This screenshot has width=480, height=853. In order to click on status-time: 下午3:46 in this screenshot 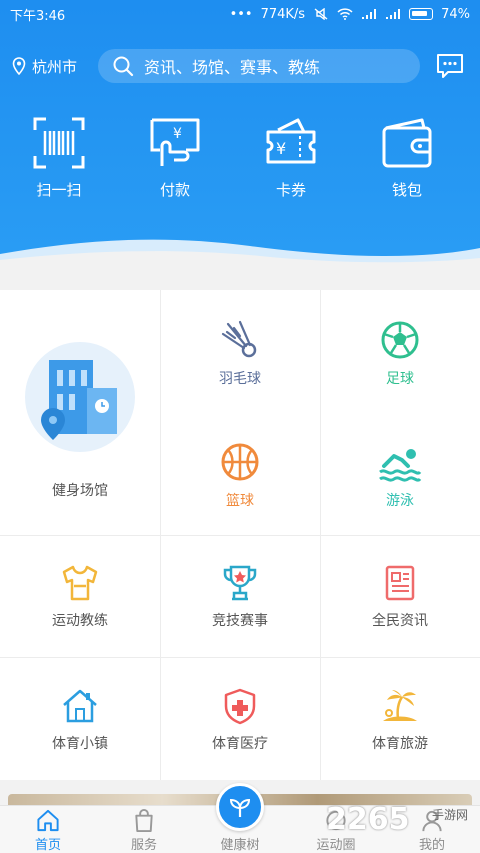, I will do `click(38, 16)`.